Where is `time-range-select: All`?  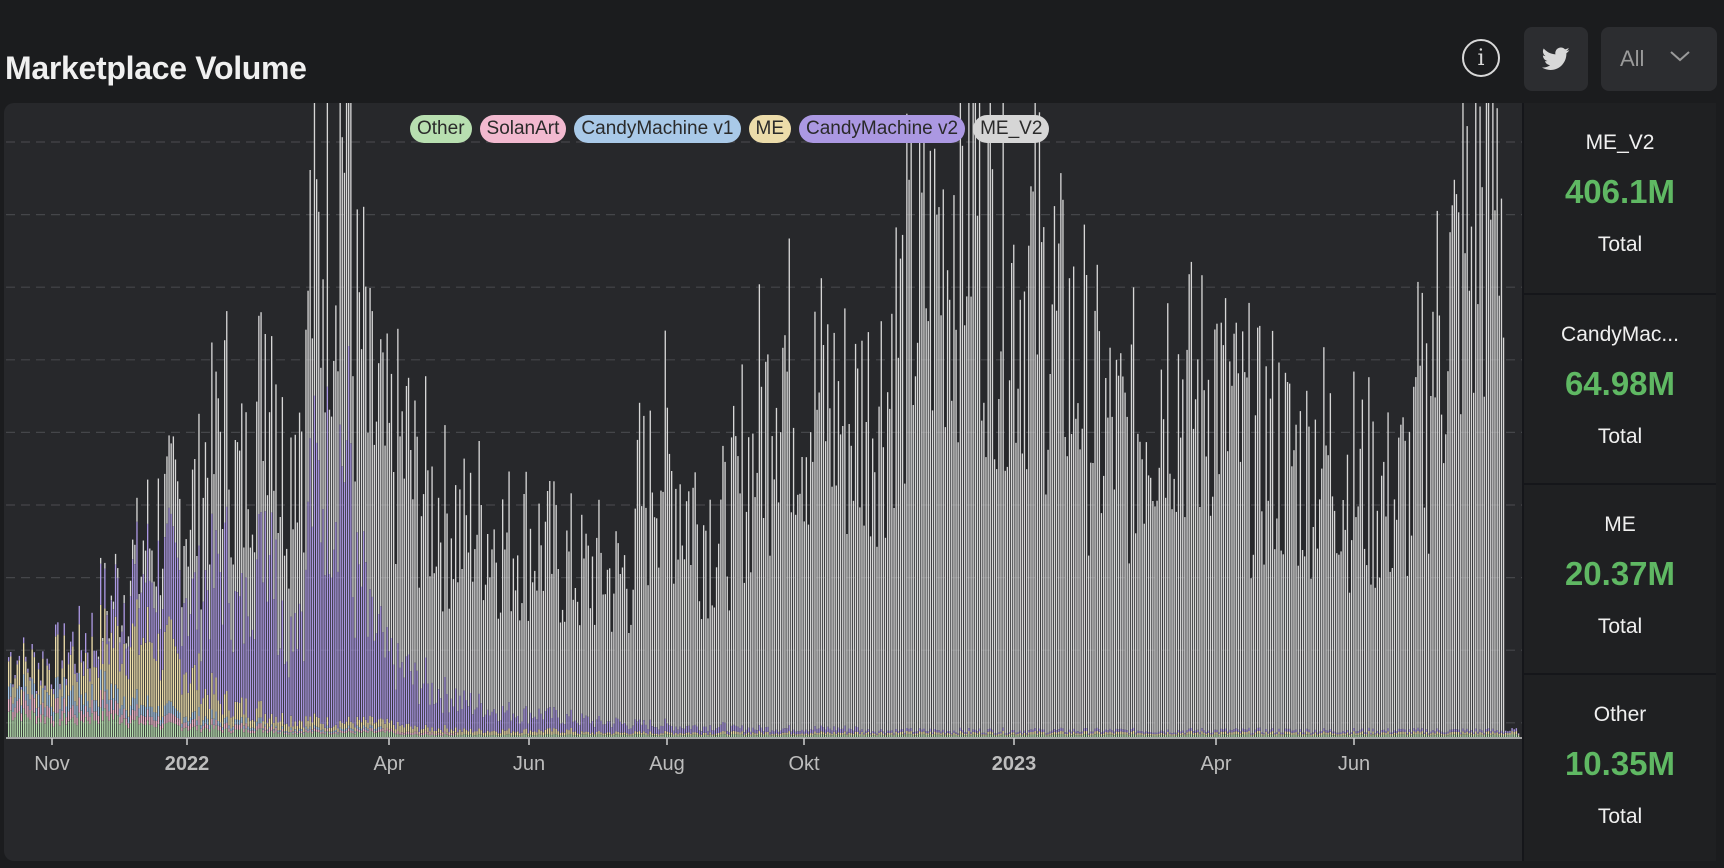 time-range-select: All is located at coordinates (1659, 59).